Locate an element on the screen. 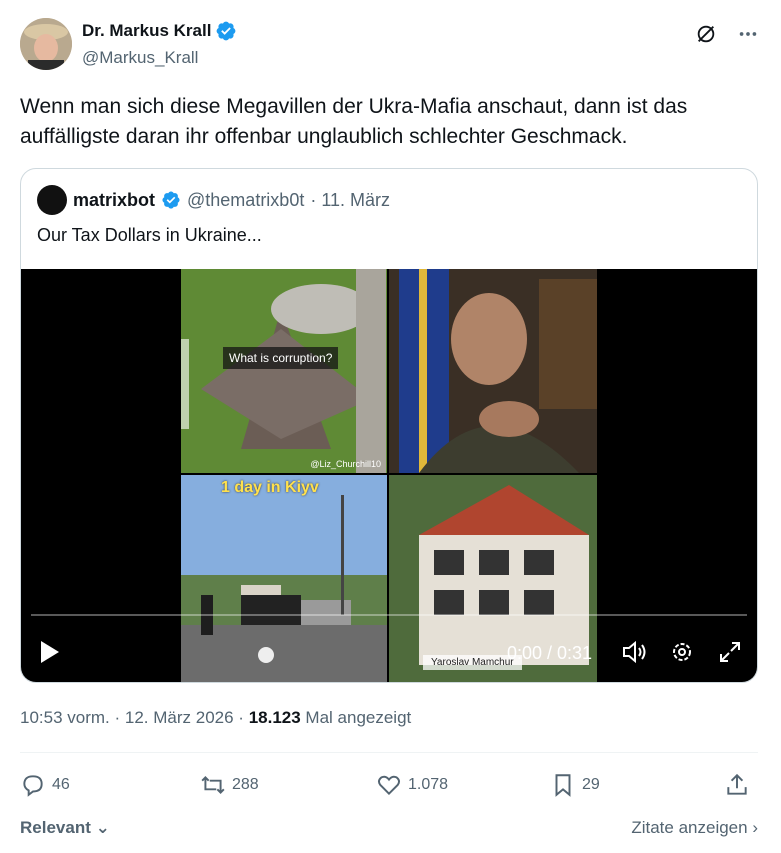 The image size is (781, 853). quoted-display-name: matrixbot is located at coordinates (114, 200).